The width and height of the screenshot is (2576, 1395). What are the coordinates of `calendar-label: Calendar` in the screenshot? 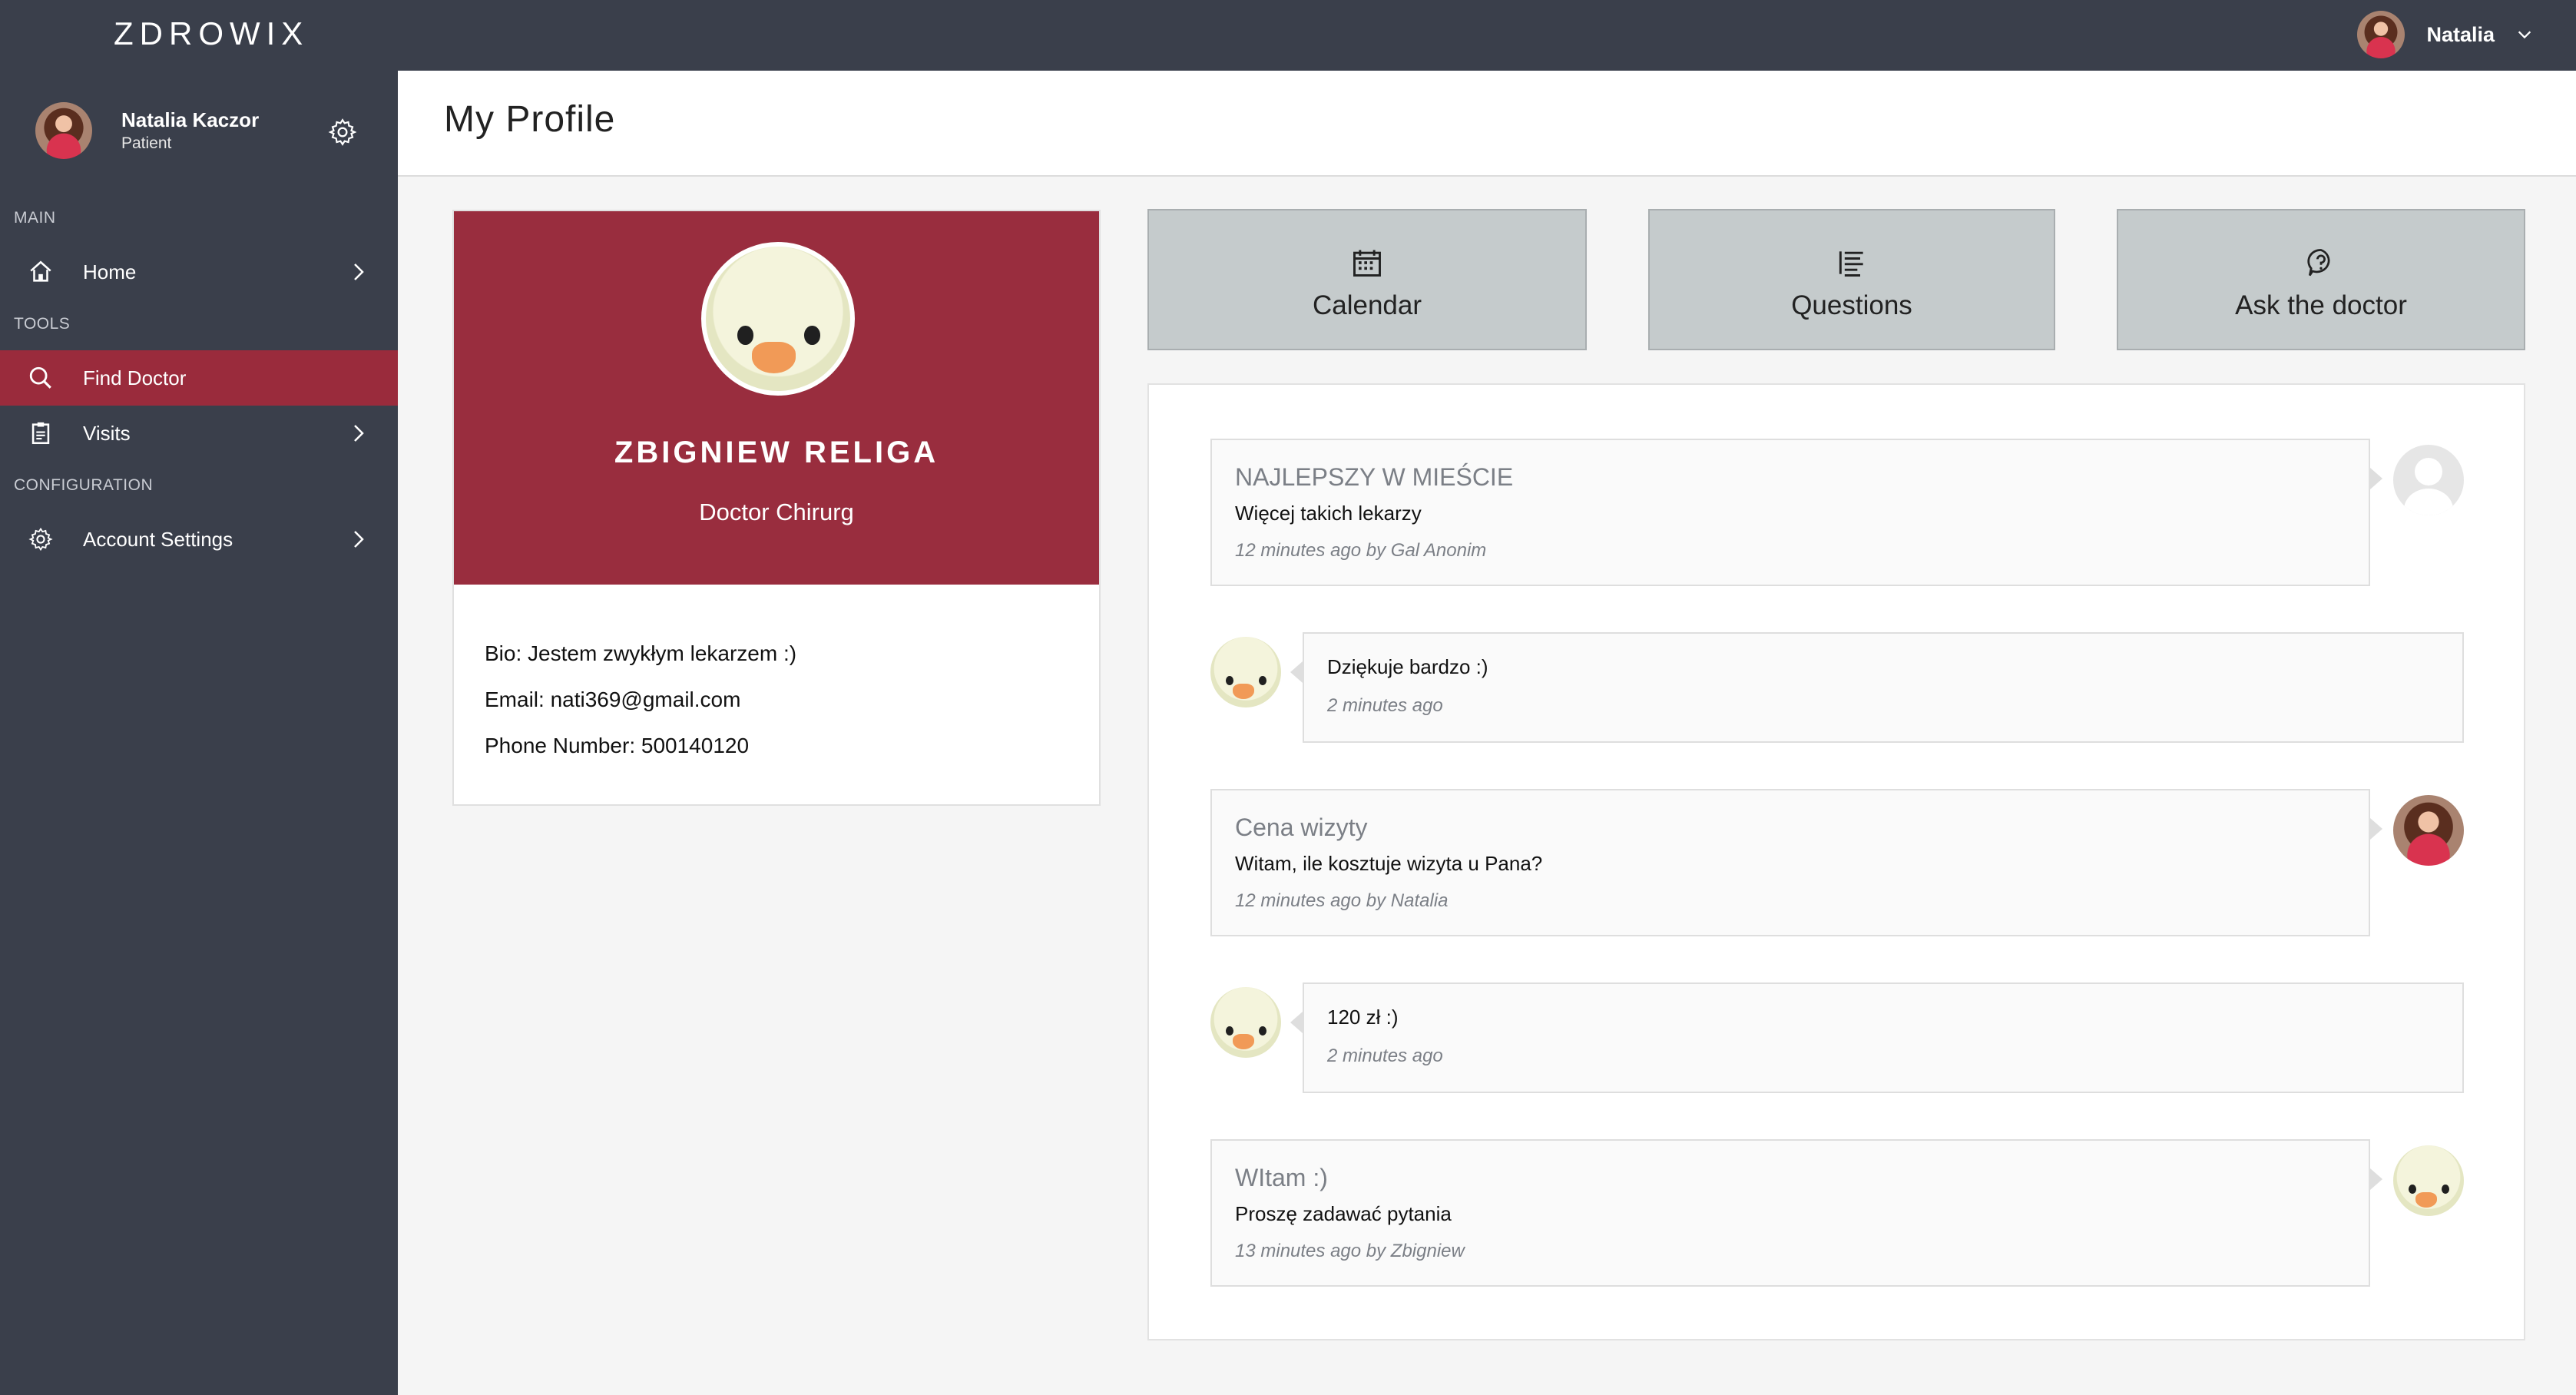 It's located at (1367, 305).